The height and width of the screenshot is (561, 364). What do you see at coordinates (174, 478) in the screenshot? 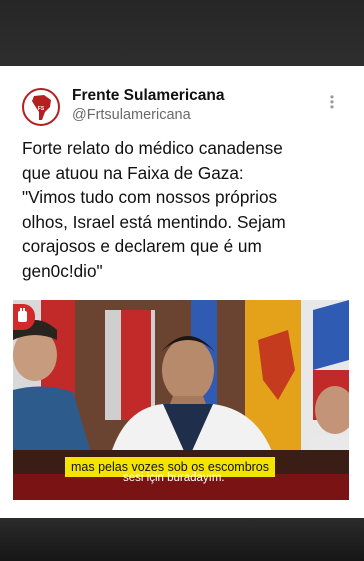
I see `video-caption-turkish: sesi için buradayım.` at bounding box center [174, 478].